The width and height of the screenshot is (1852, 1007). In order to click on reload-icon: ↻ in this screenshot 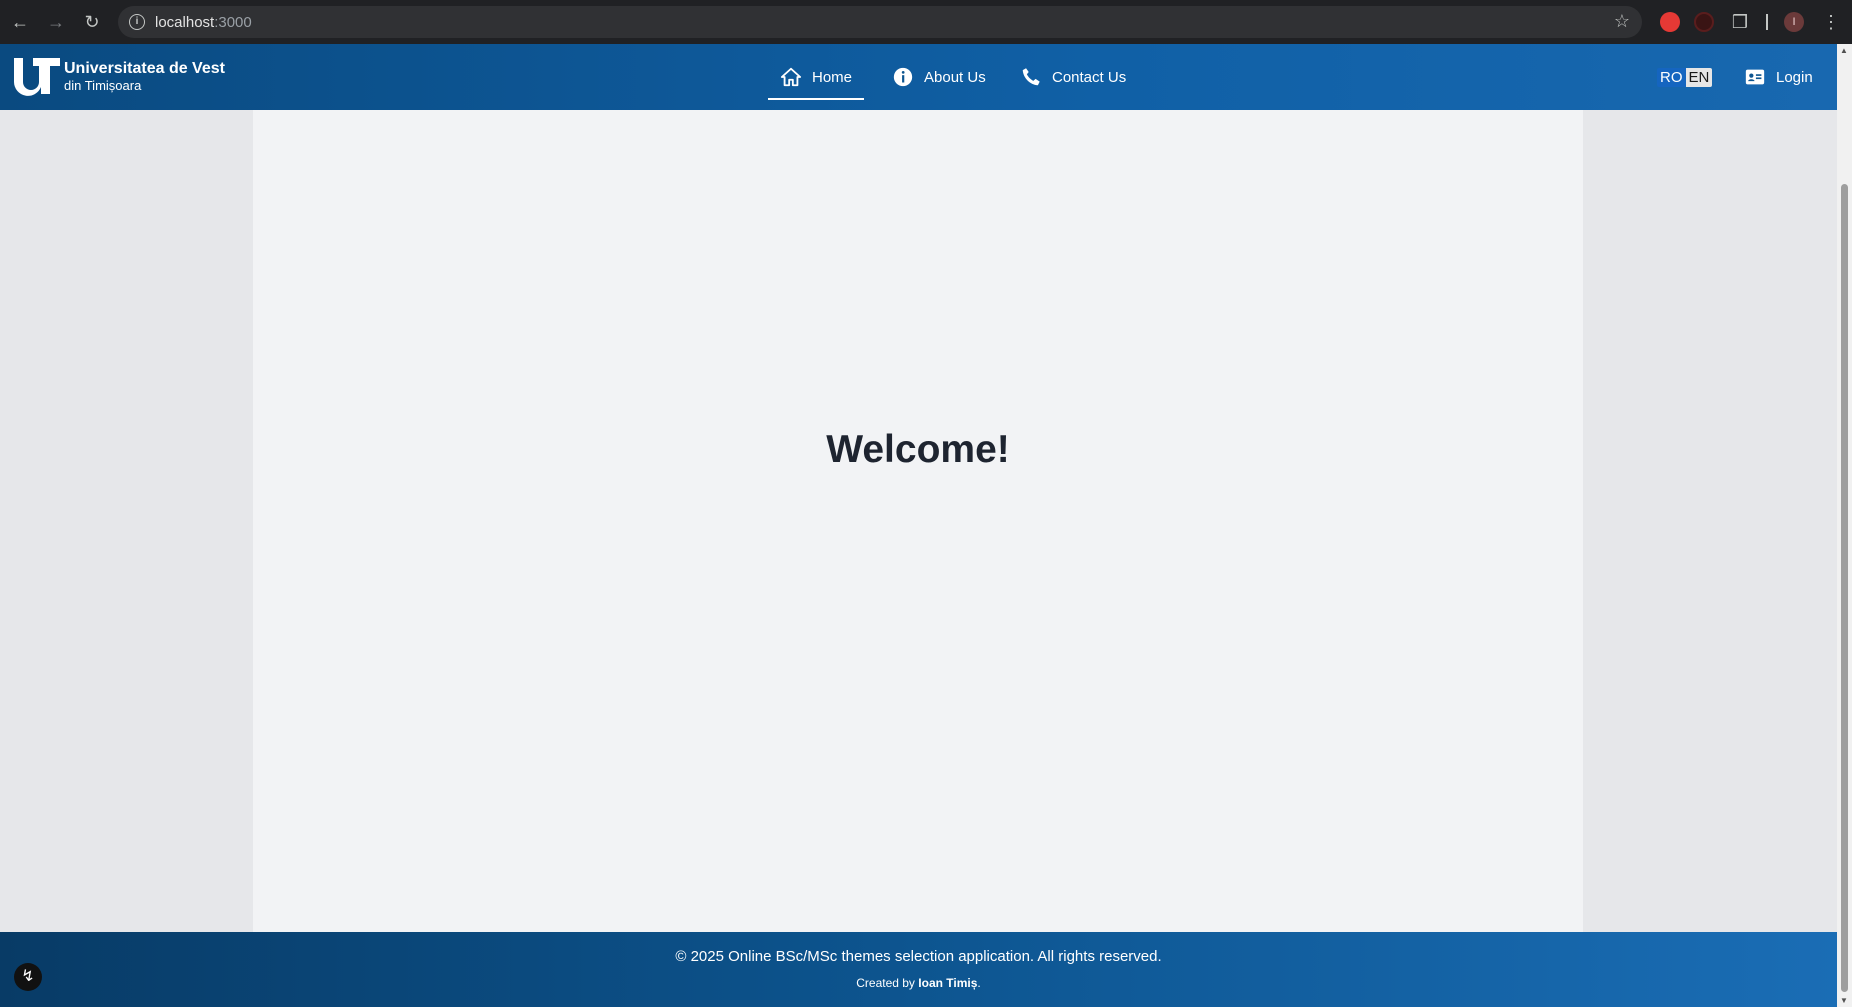, I will do `click(92, 22)`.